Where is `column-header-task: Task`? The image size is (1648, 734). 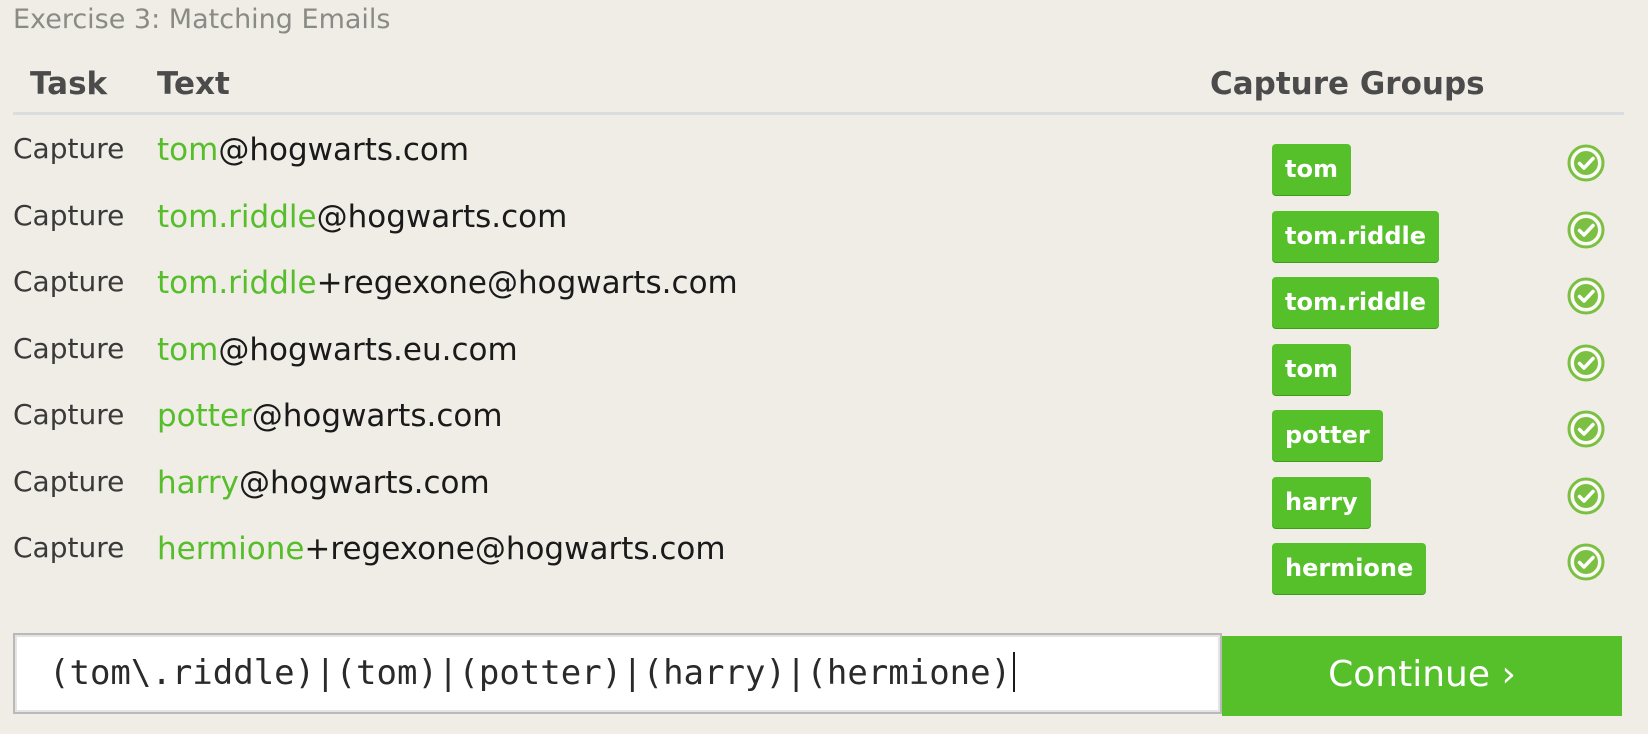
column-header-task: Task is located at coordinates (69, 84).